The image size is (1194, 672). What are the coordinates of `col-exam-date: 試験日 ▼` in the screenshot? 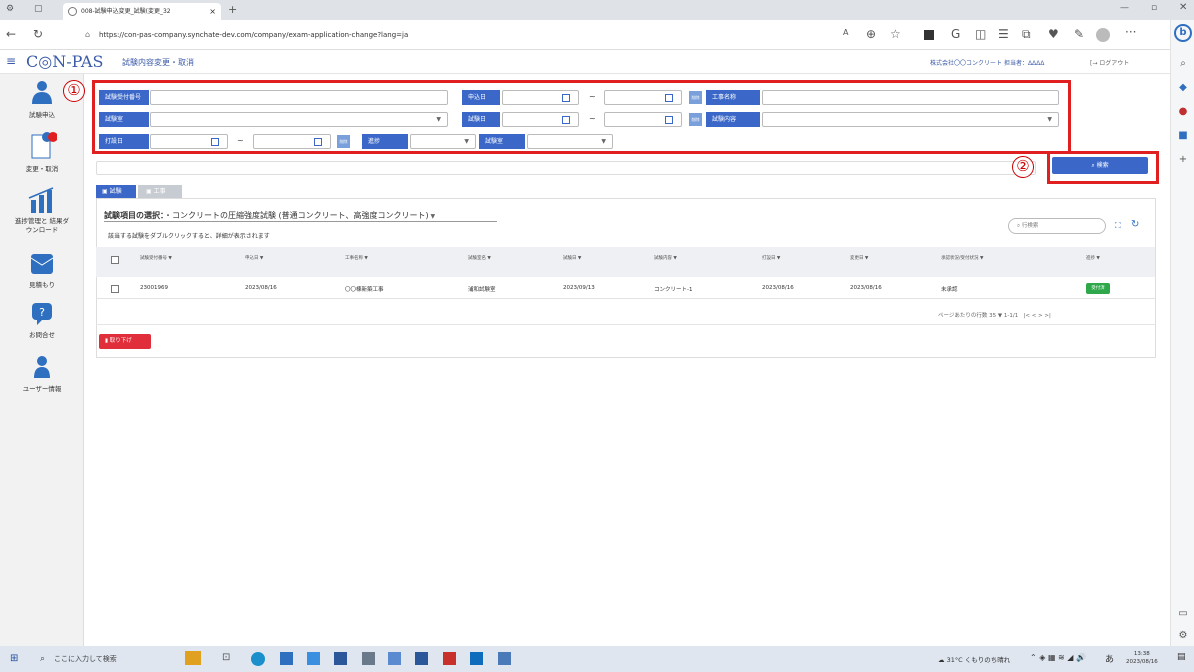 It's located at (572, 258).